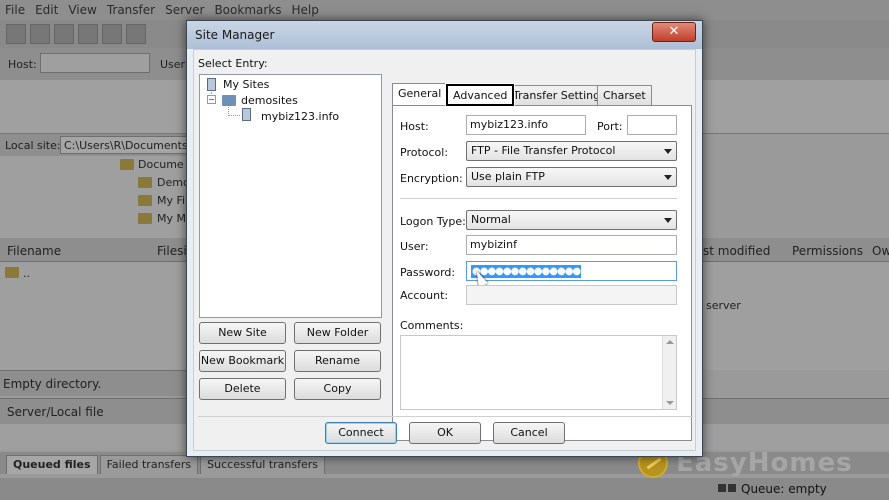  Describe the element at coordinates (131, 10) in the screenshot. I see `menu-transfer: Transfer` at that location.